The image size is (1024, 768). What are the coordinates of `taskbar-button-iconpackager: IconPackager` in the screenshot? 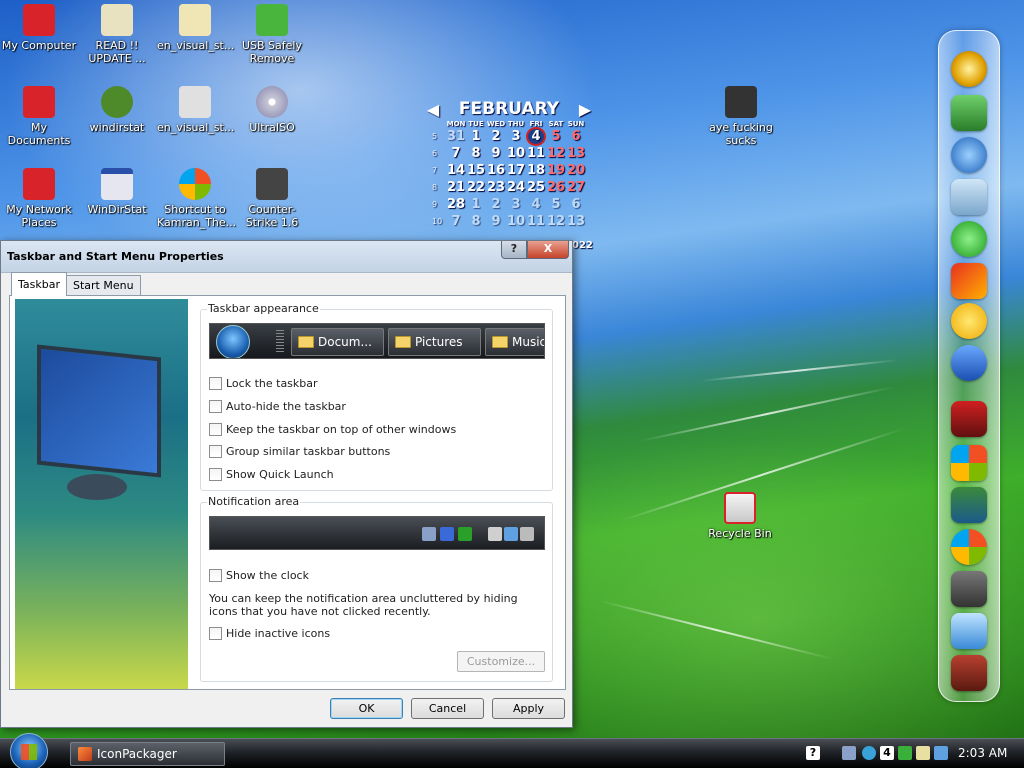 It's located at (147, 754).